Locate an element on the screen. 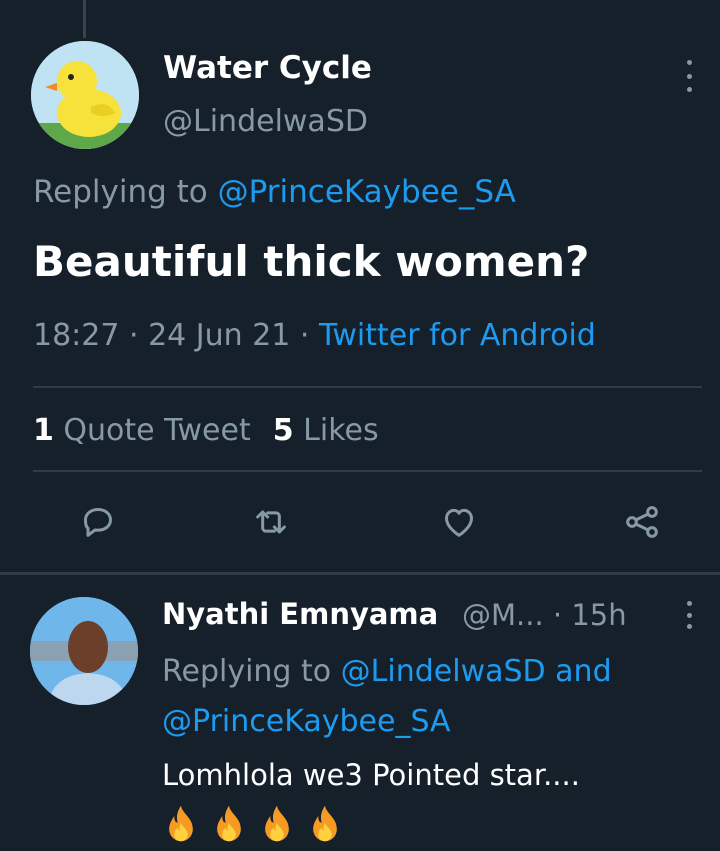  retweet-icon is located at coordinates (271, 522).